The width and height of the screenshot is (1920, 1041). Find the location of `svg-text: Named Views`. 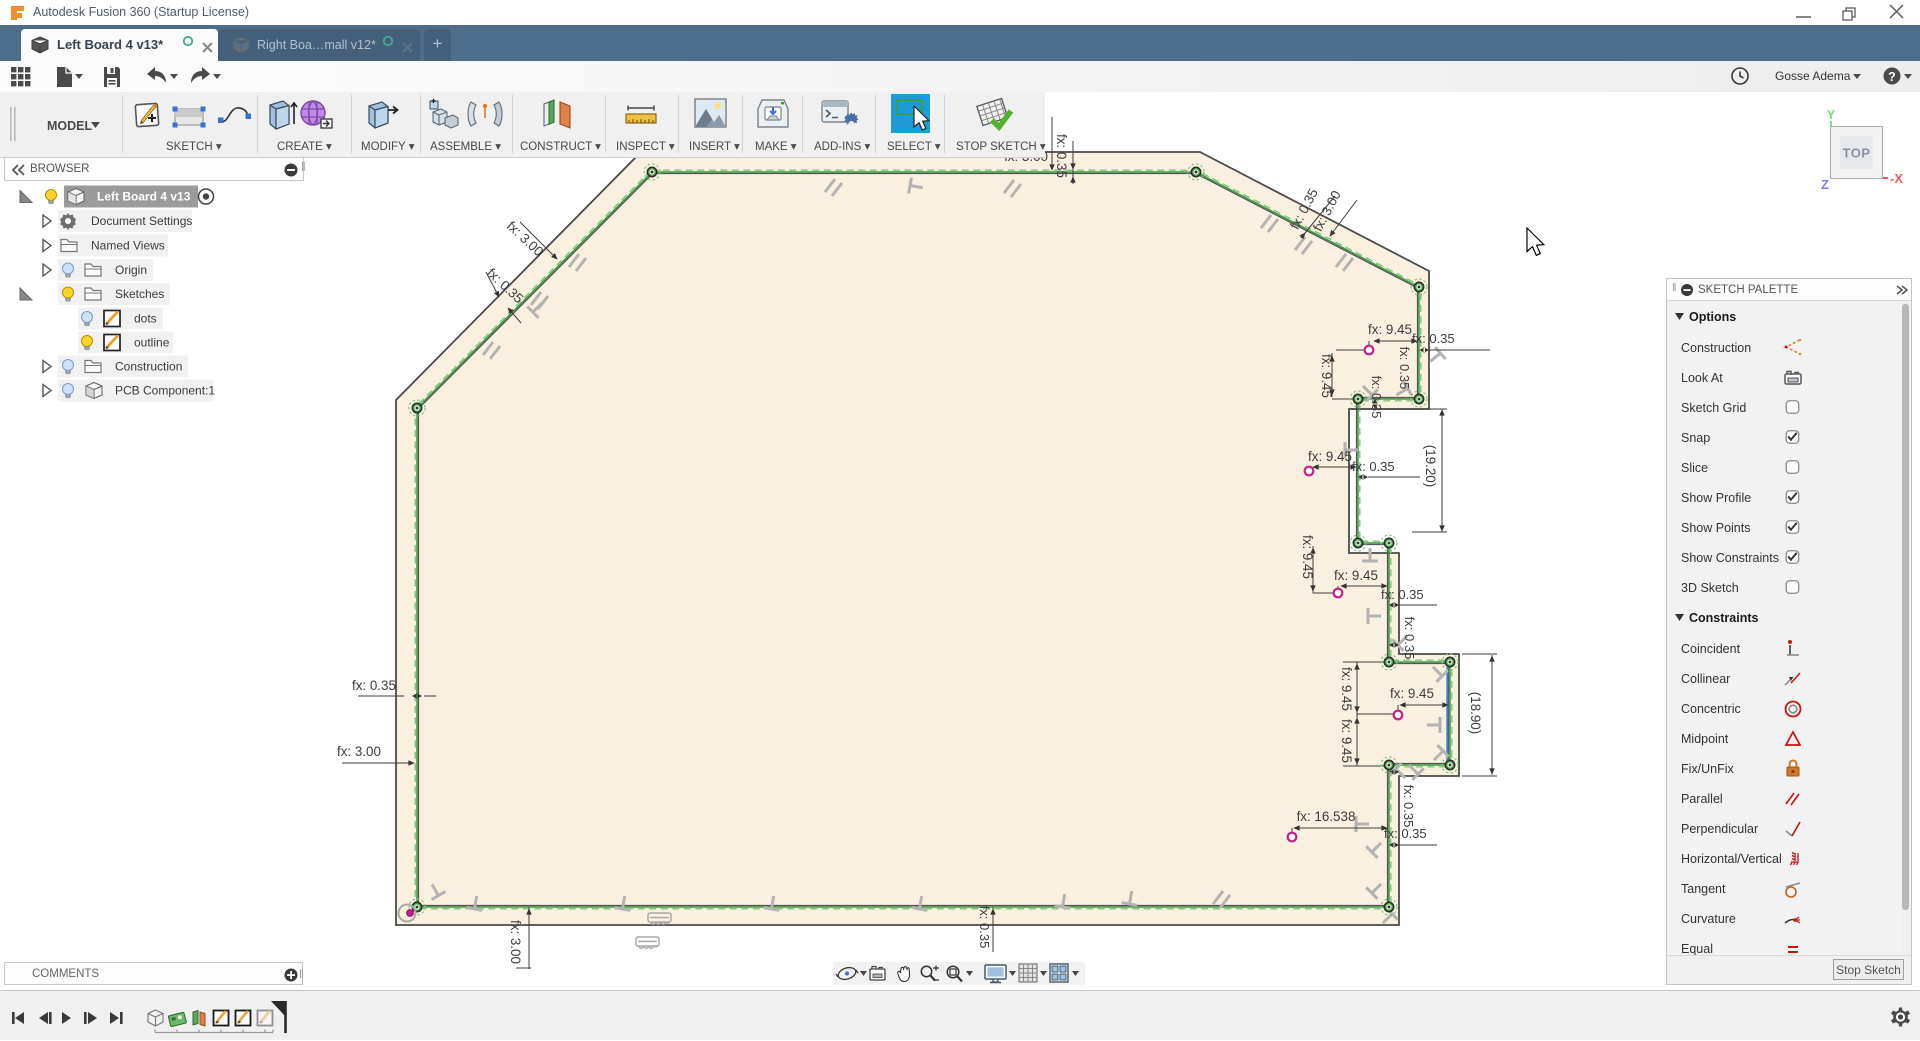

svg-text: Named Views is located at coordinates (128, 246).